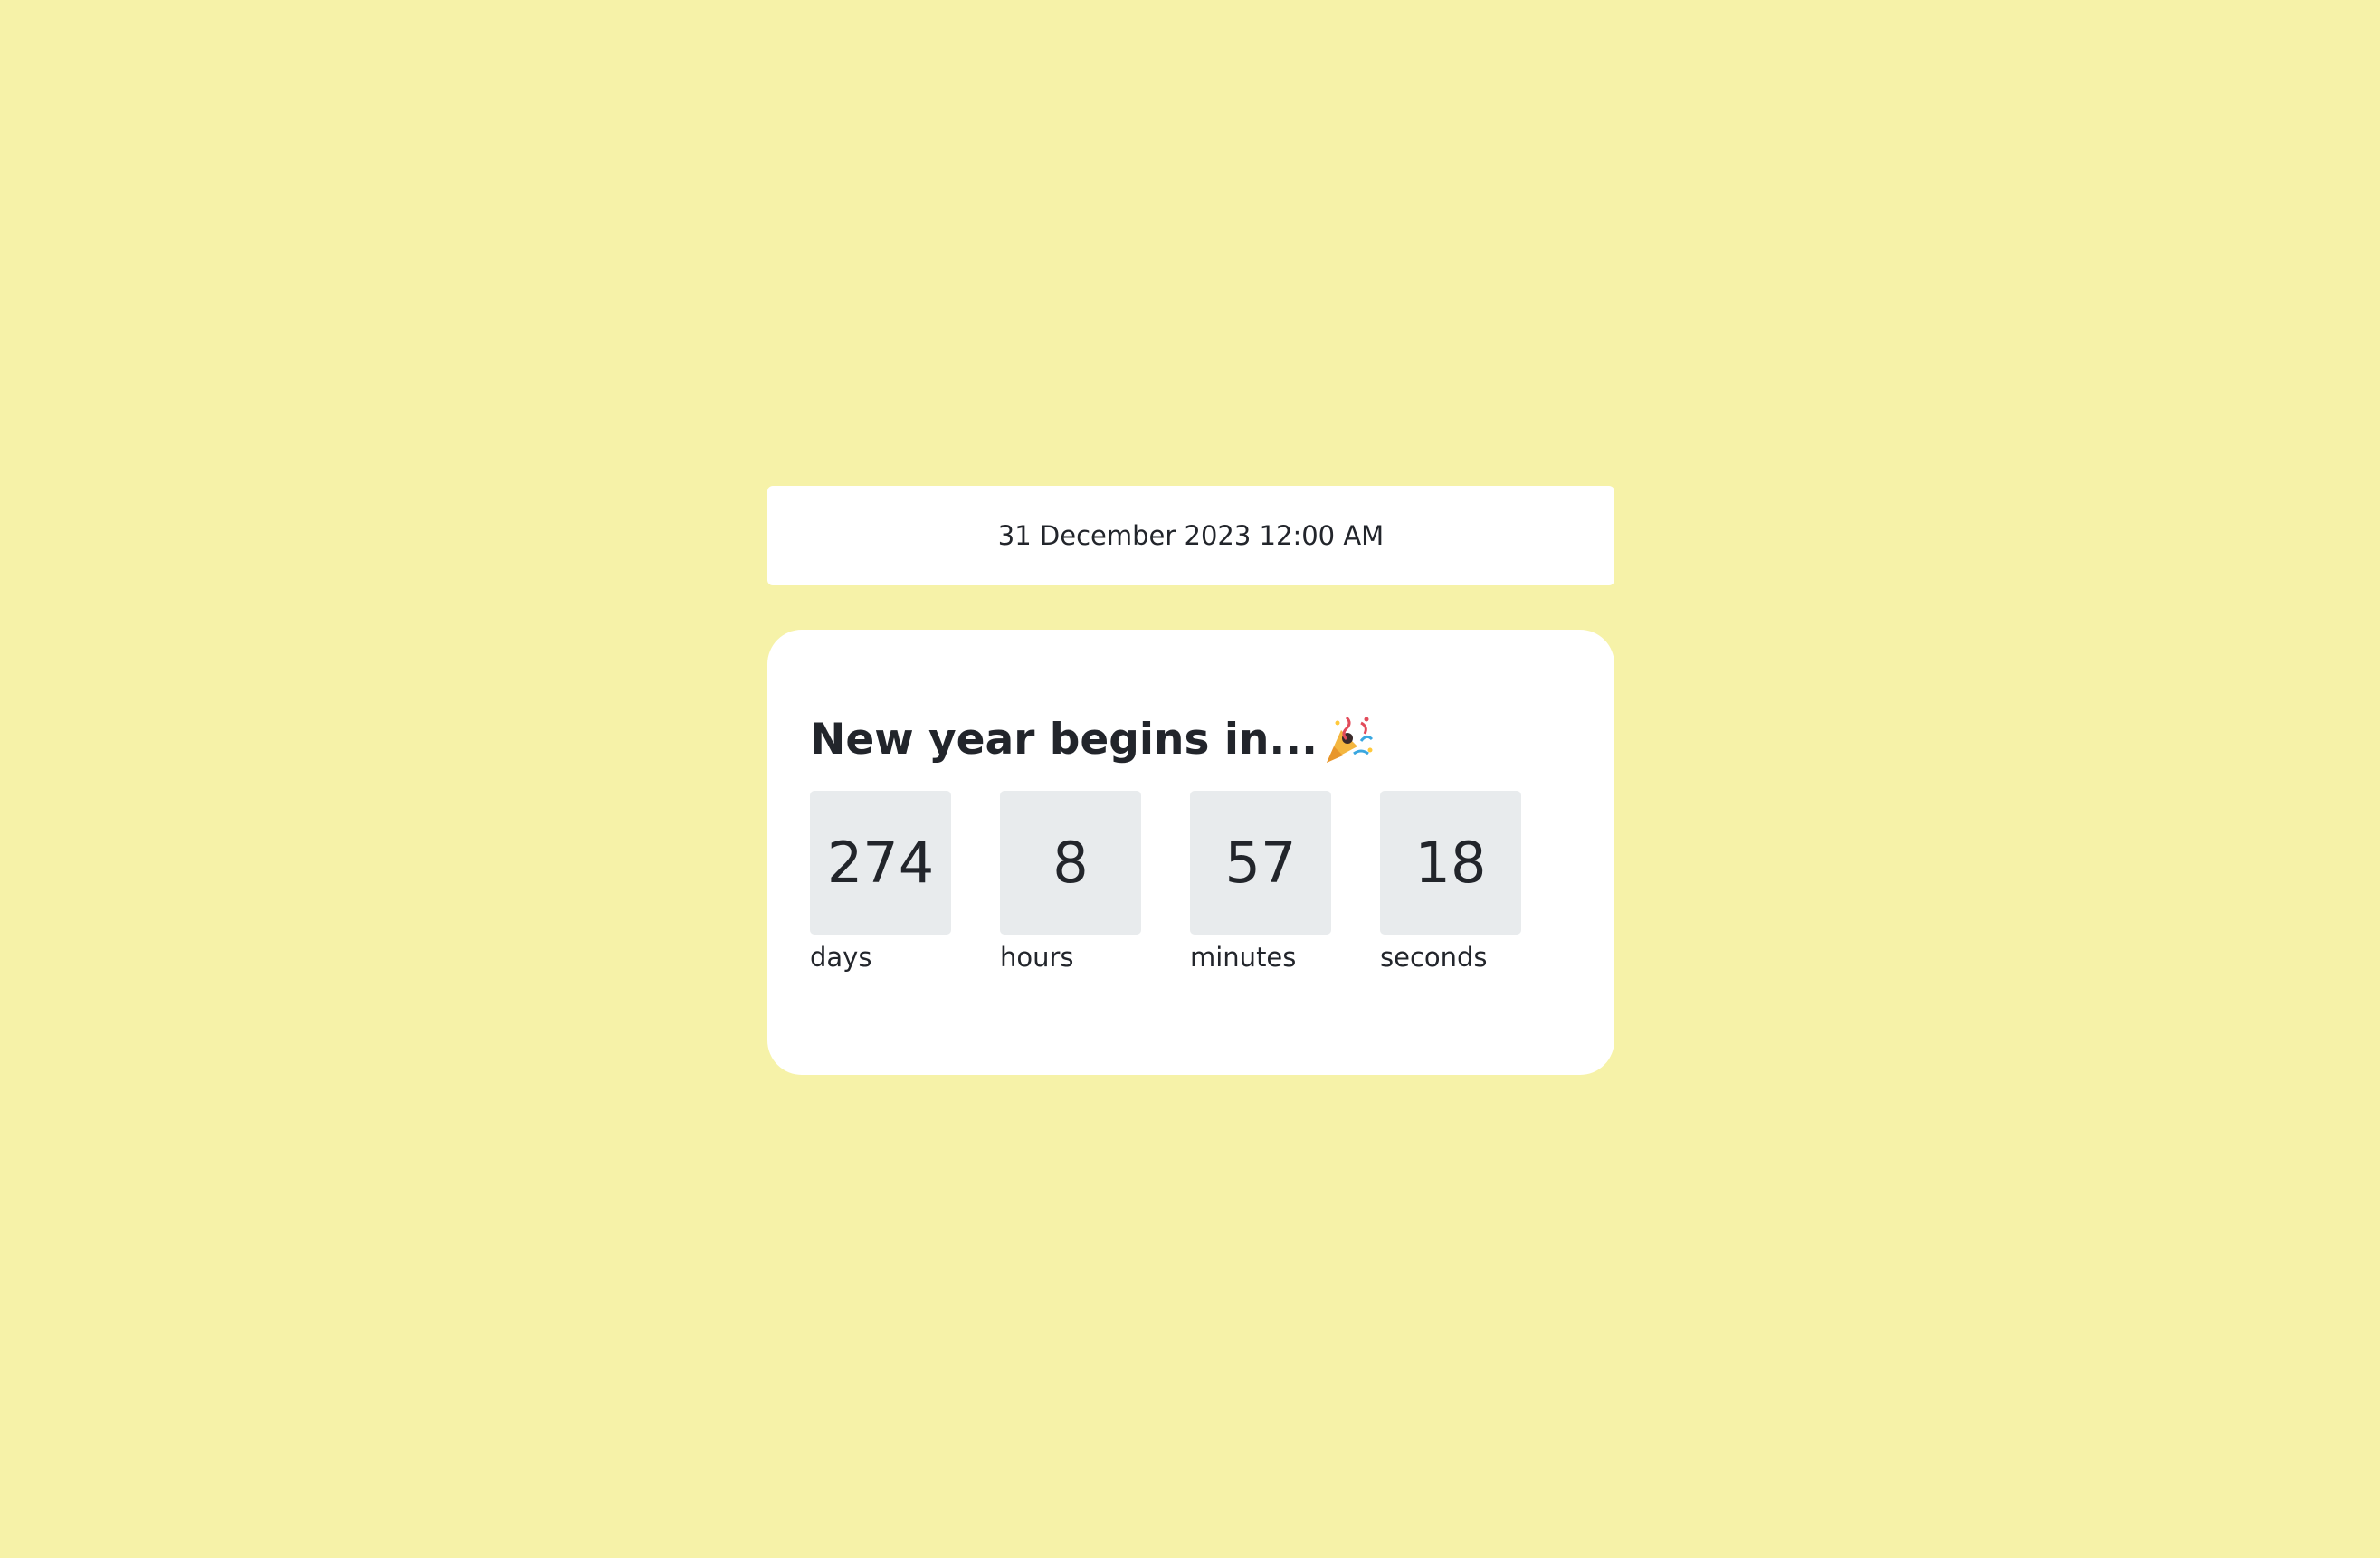 This screenshot has width=2380, height=1558. Describe the element at coordinates (841, 958) in the screenshot. I see `days-label: days` at that location.